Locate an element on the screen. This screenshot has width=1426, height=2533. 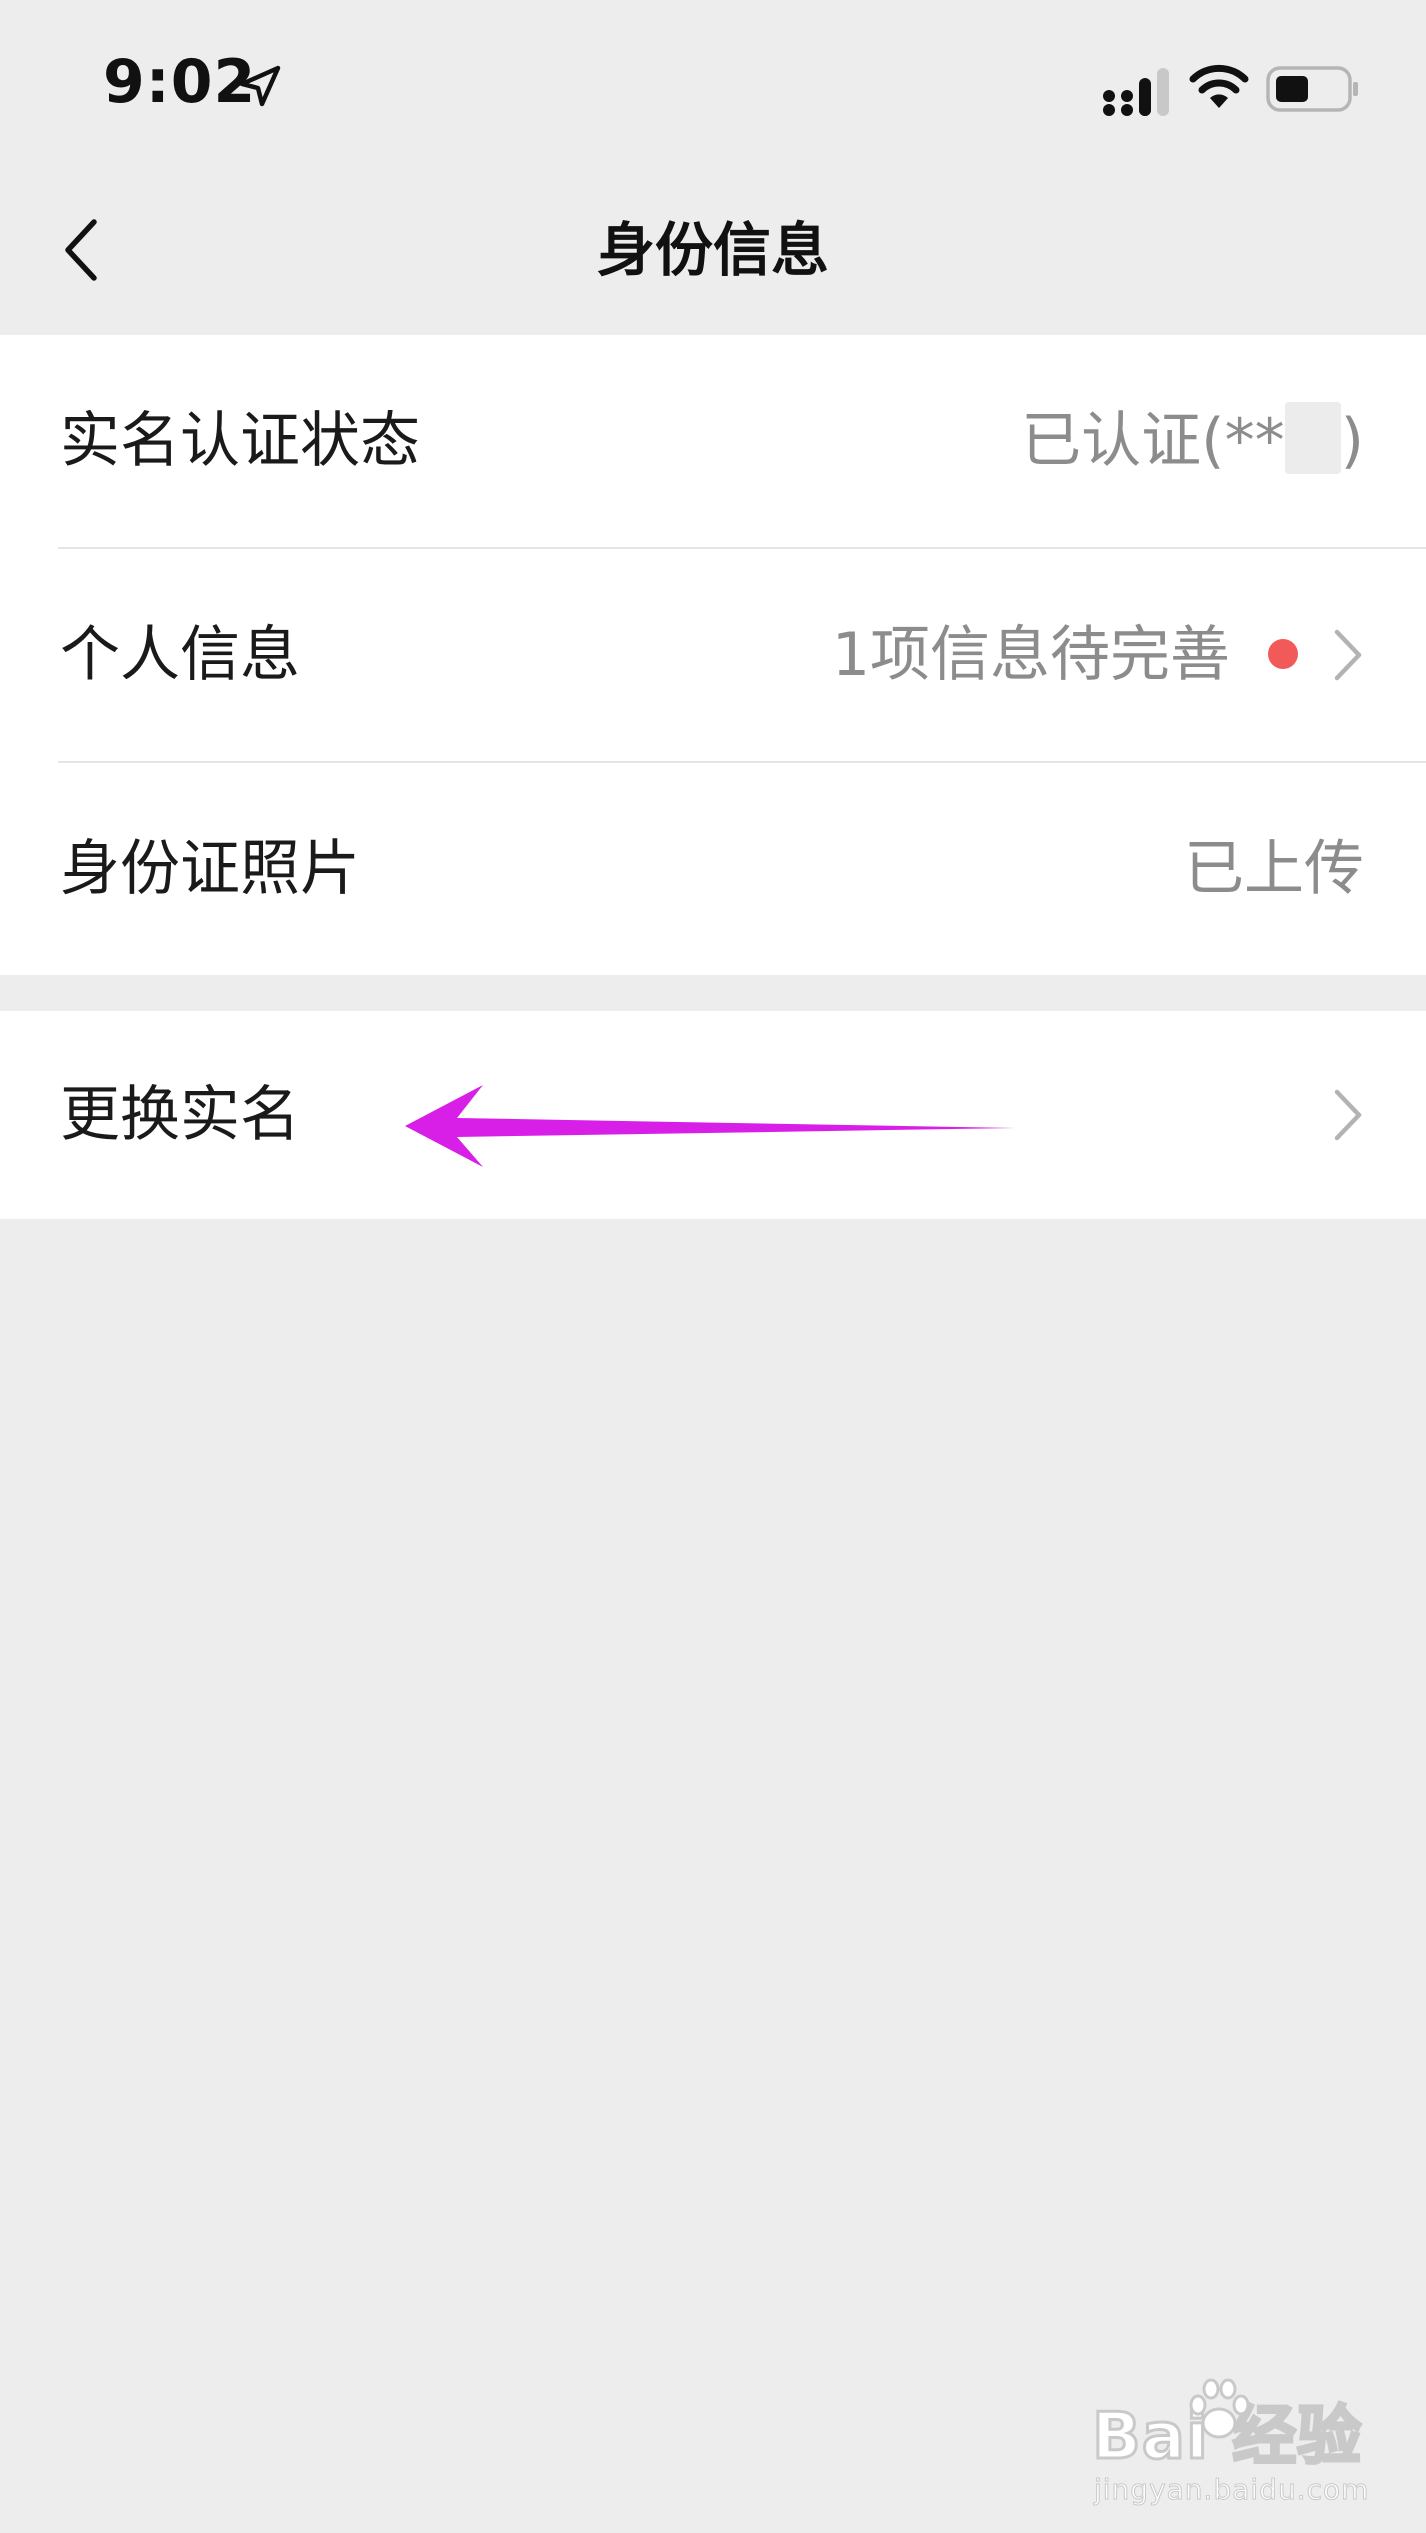
nav-bar: 身份信息 is located at coordinates (713, 252).